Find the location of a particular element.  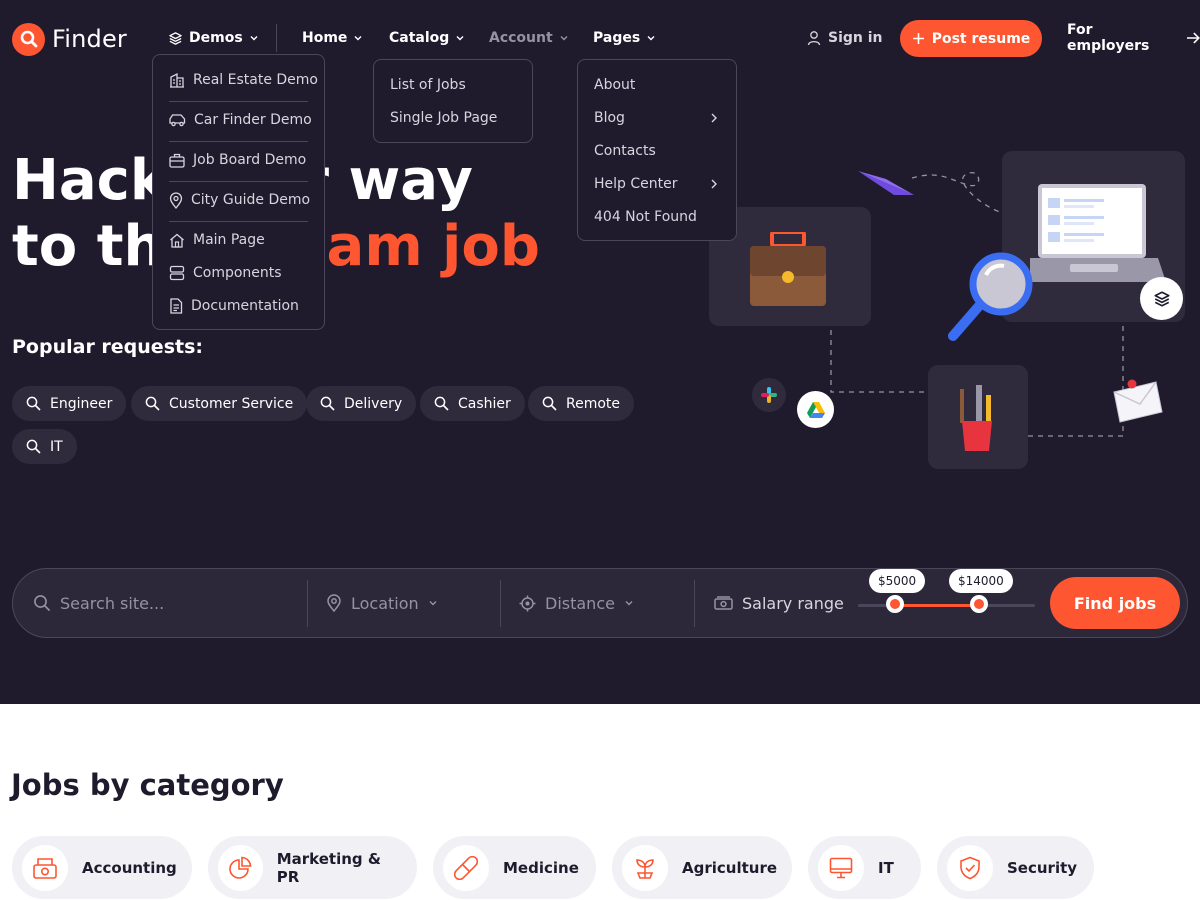

menu-item-blog: Blog is located at coordinates (609, 118).